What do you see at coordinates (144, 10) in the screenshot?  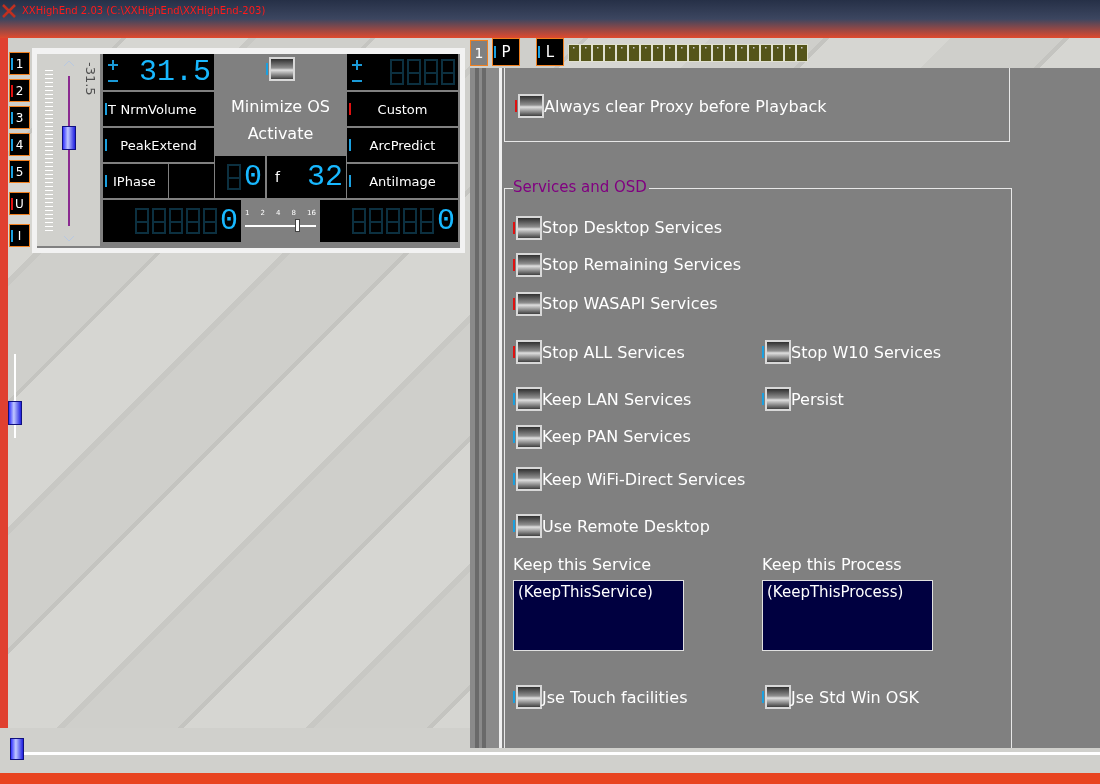 I see `window-title: XXHighEnd 2.03 (C:\XXHighEnd\XXHighEnd-203)` at bounding box center [144, 10].